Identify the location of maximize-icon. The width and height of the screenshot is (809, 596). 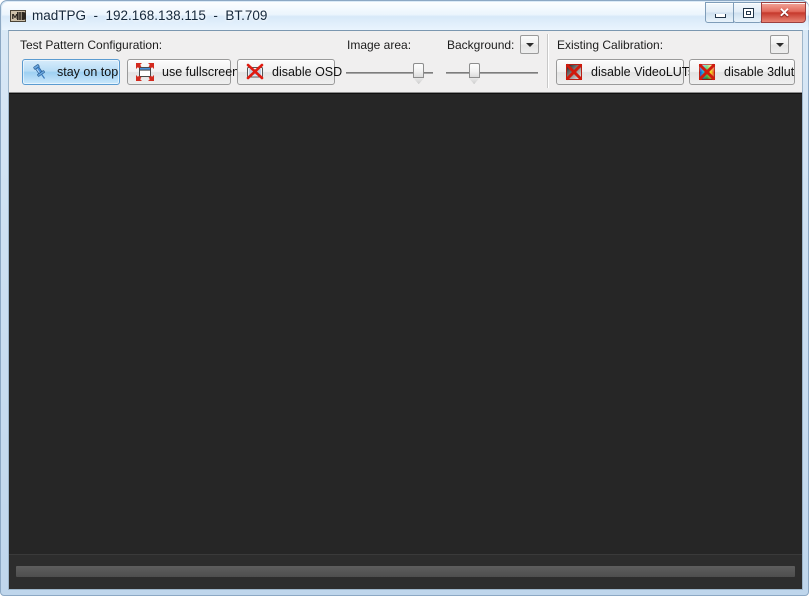
(748, 13).